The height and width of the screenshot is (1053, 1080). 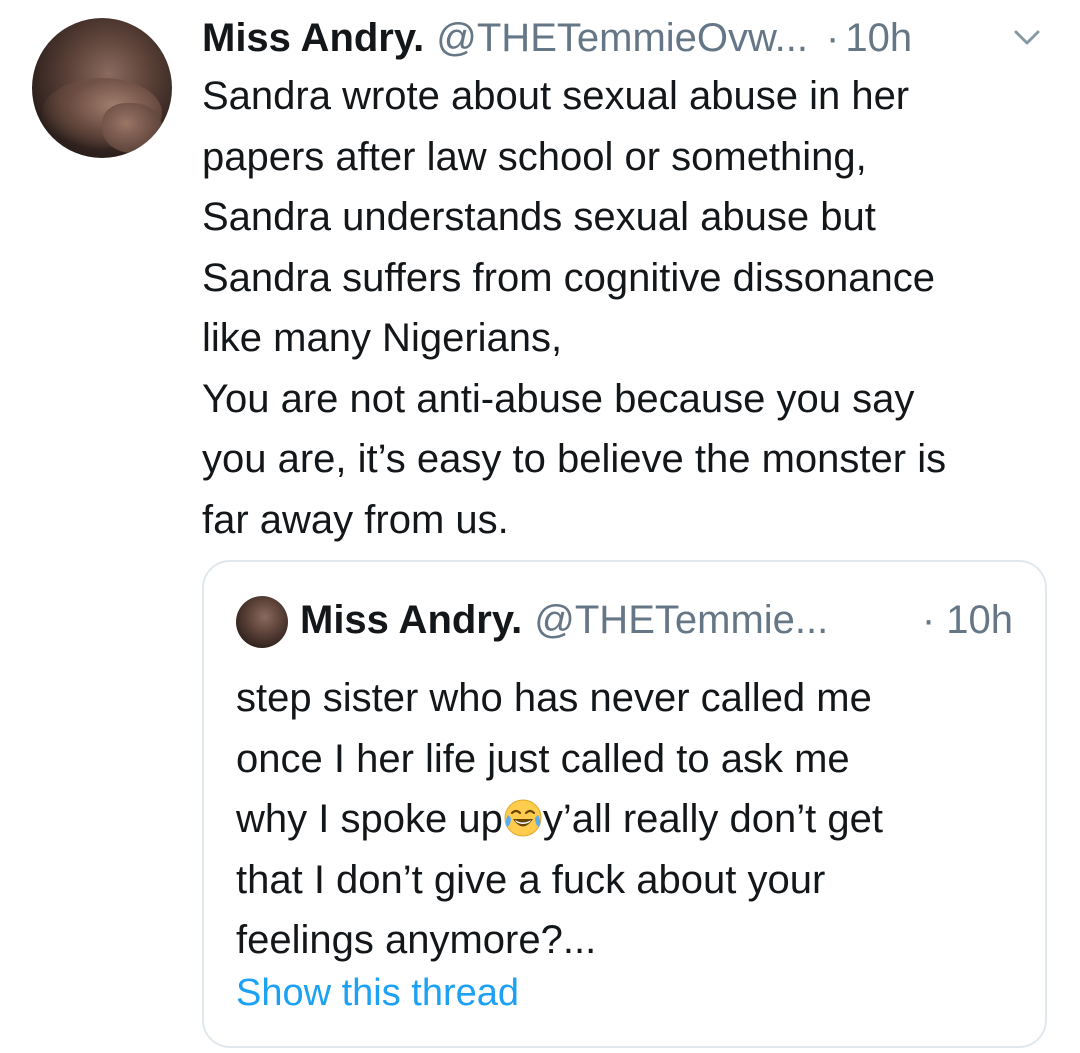 I want to click on quoted-text-line: once I her life just called to ask me, so click(x=543, y=758).